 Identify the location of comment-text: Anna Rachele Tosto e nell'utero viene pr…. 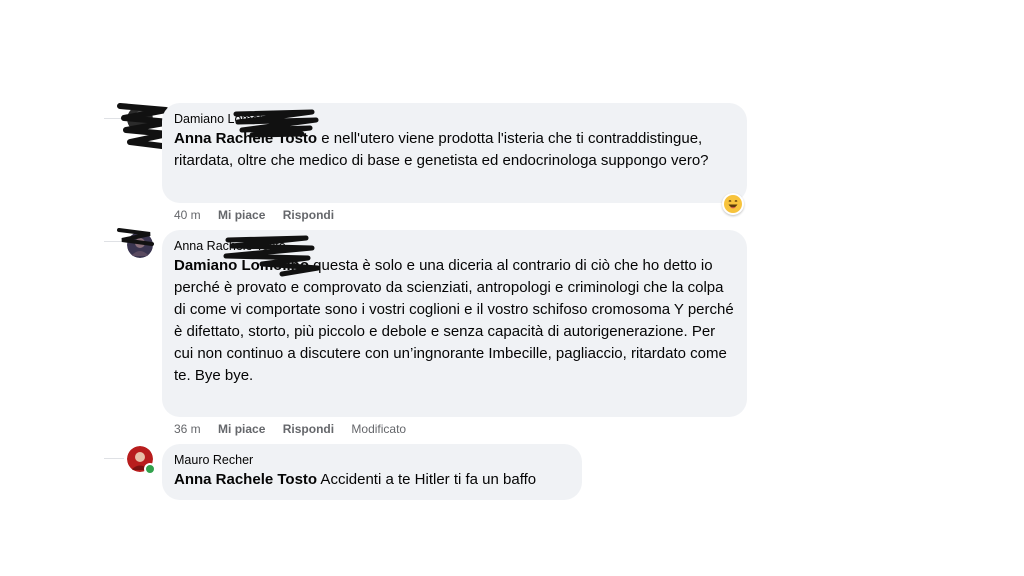
(441, 149).